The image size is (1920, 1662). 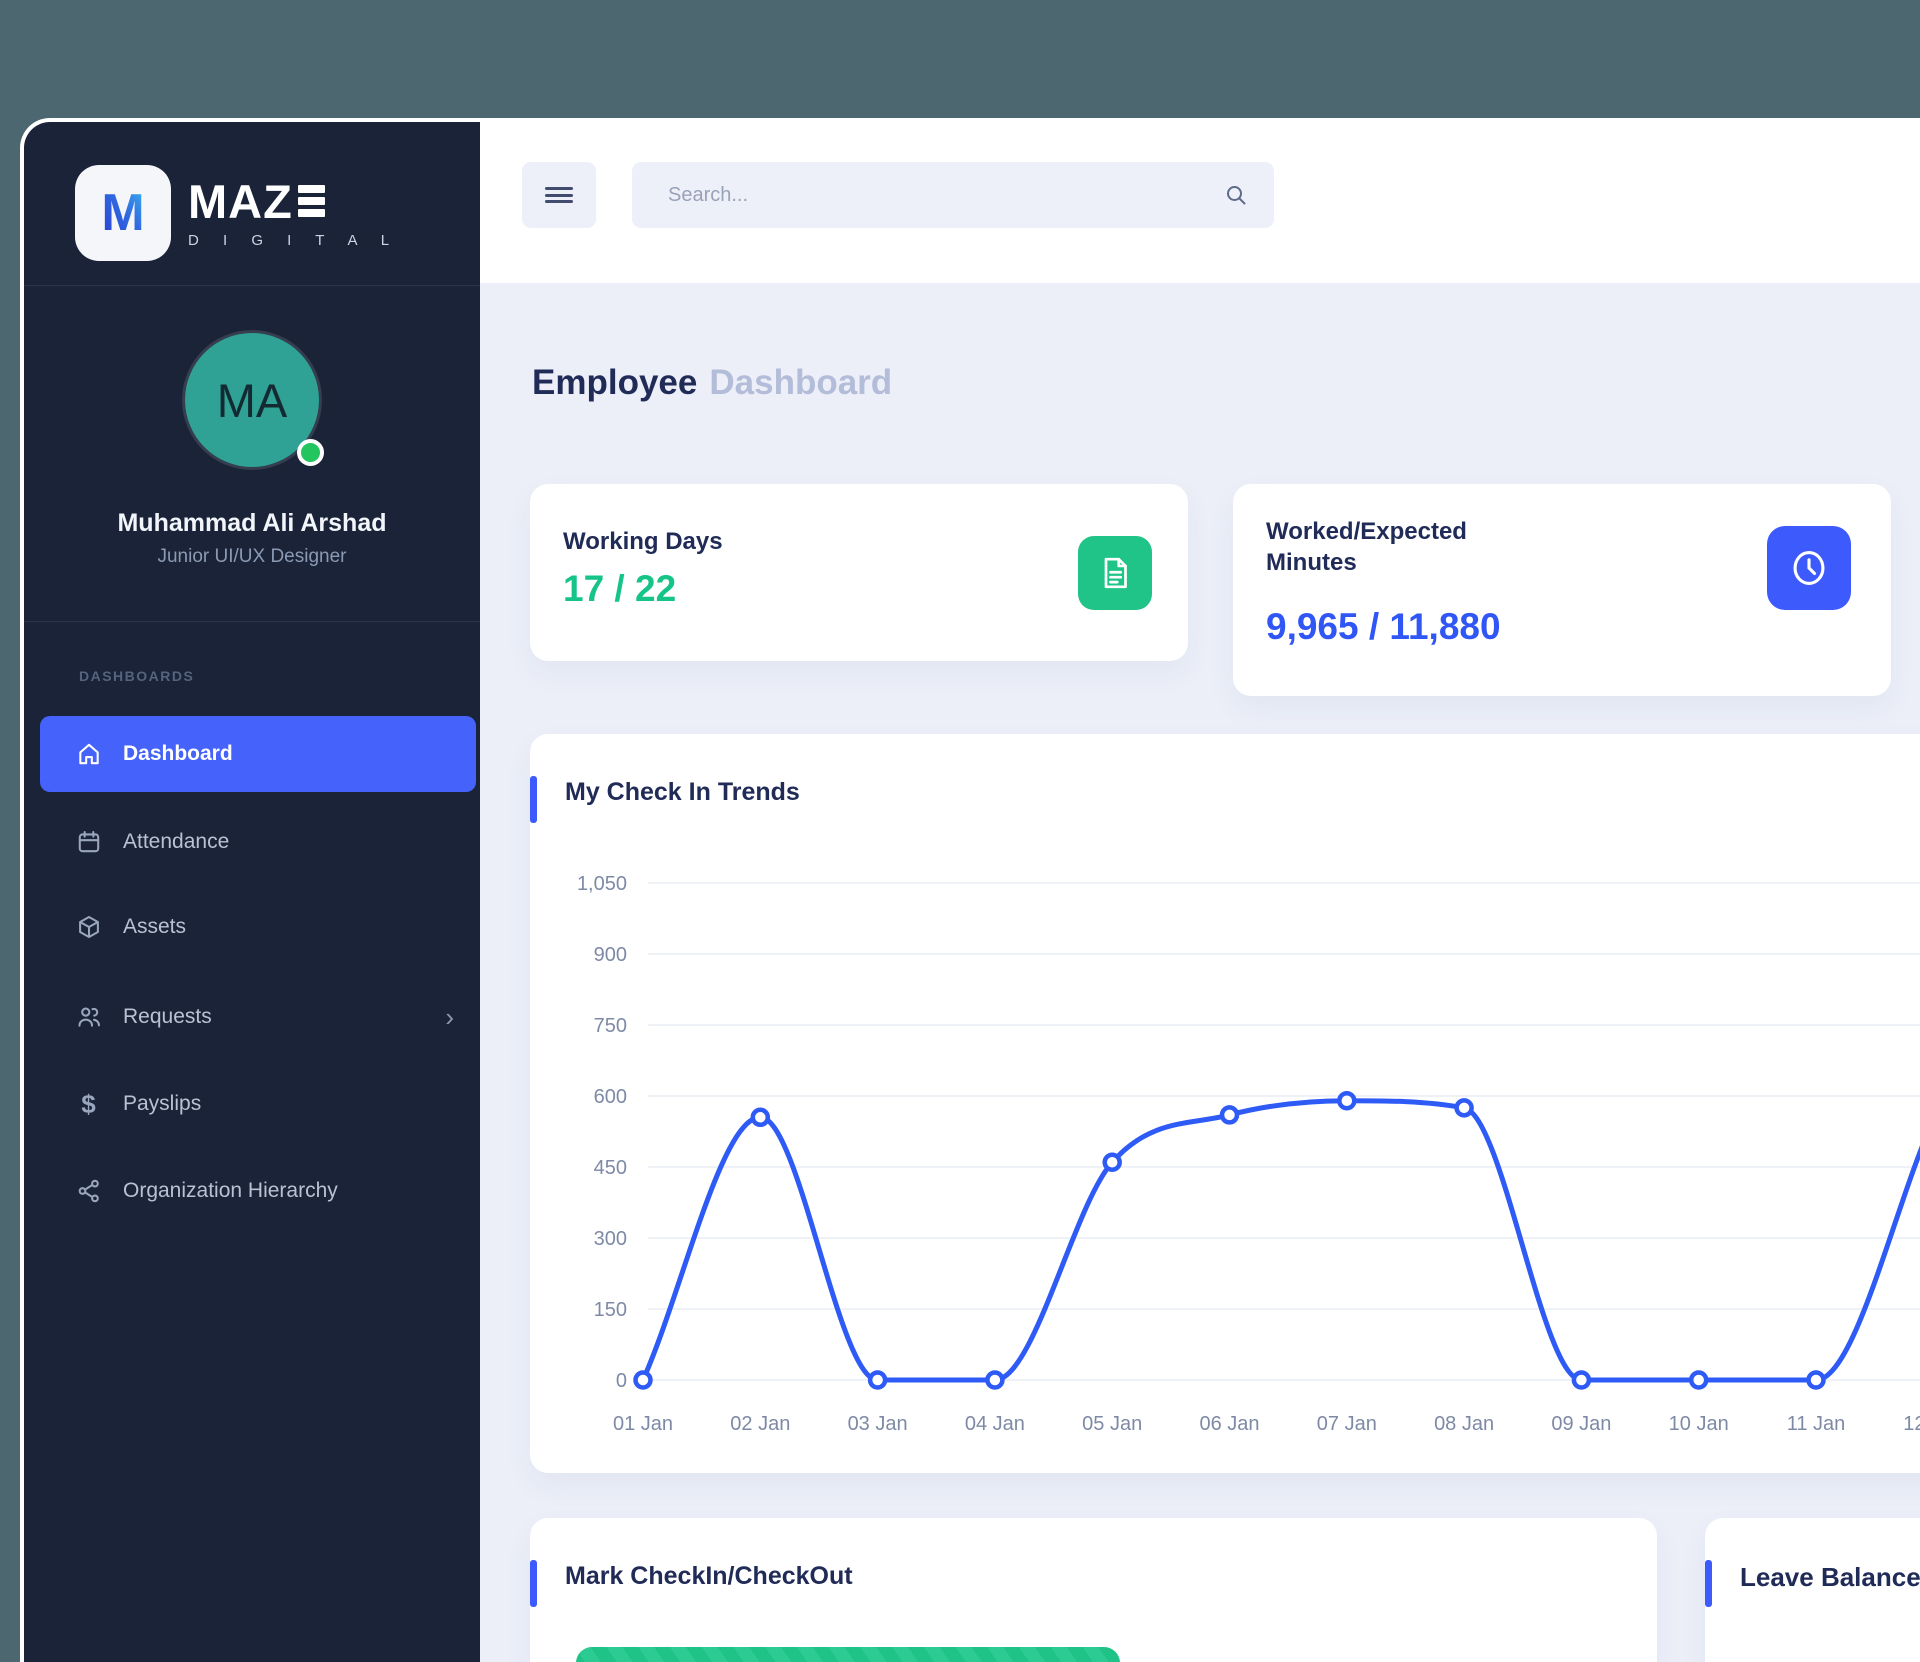 What do you see at coordinates (88, 1017) in the screenshot?
I see `users-icon` at bounding box center [88, 1017].